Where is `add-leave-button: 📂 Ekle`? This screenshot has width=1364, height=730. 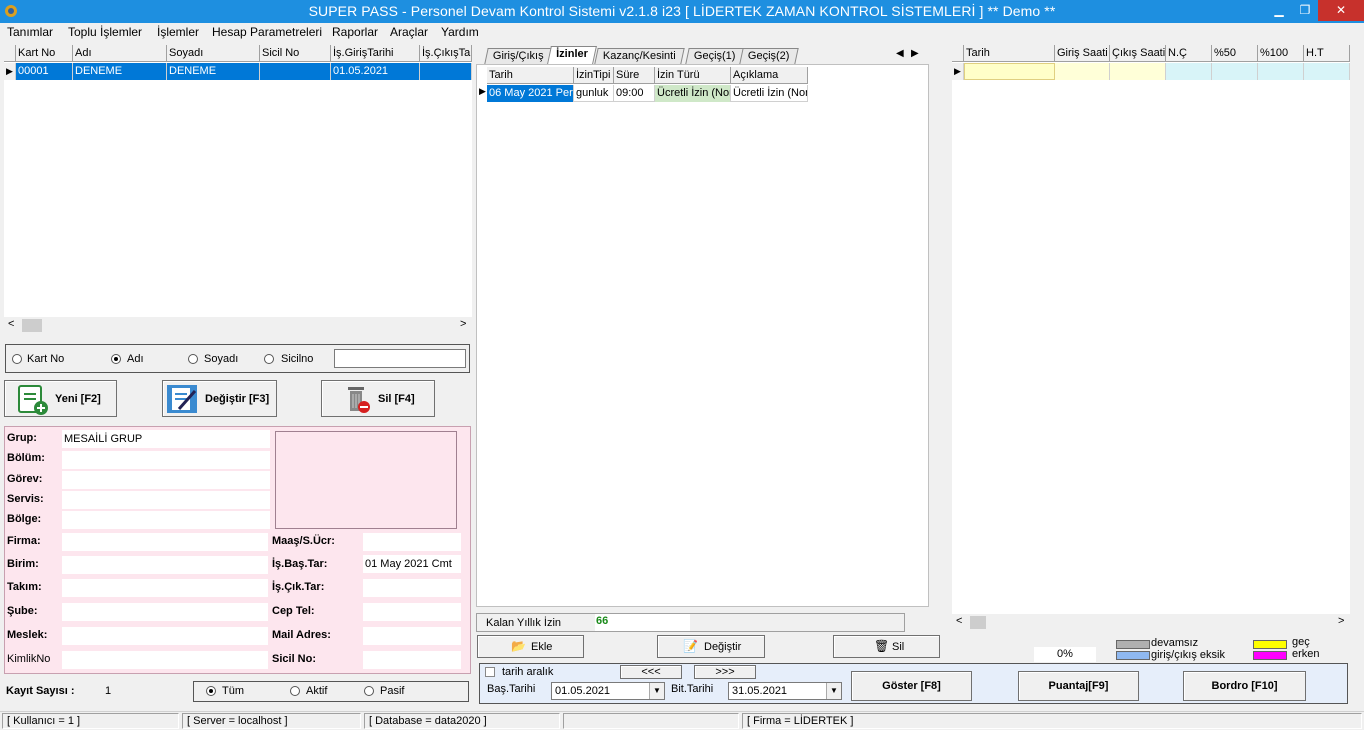
add-leave-button: 📂 Ekle is located at coordinates (530, 646).